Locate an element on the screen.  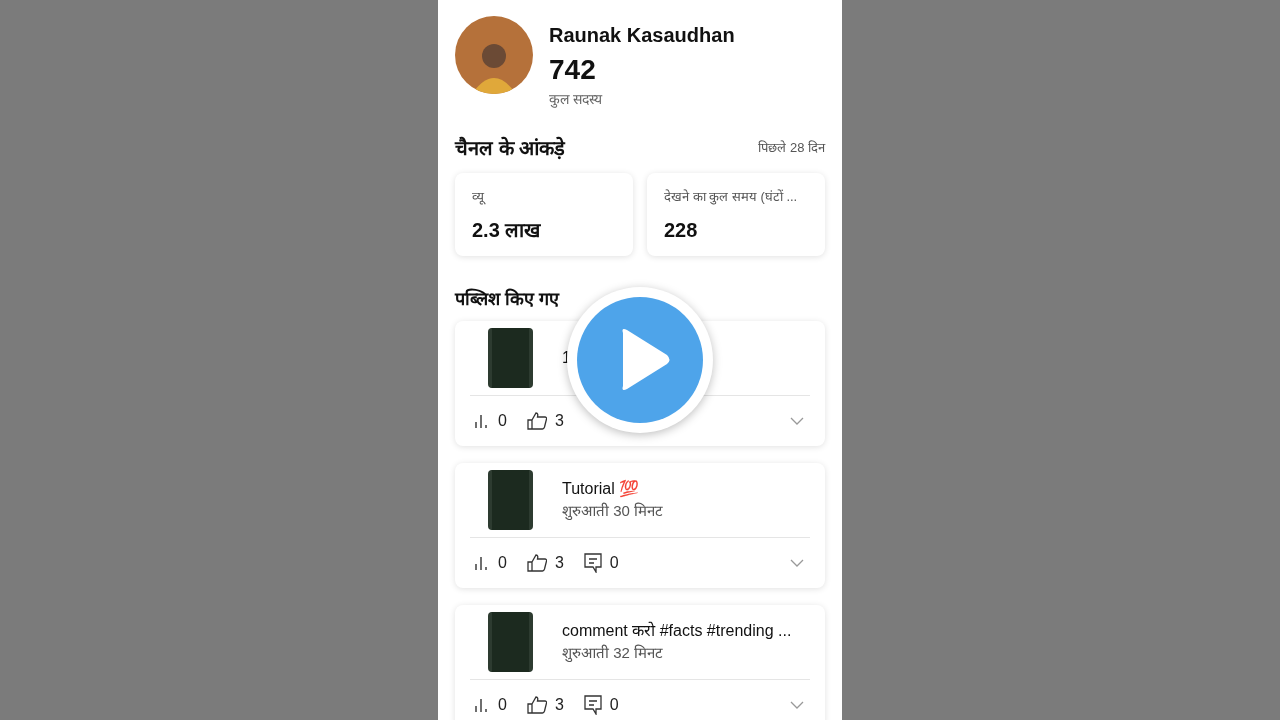
section-title: चैनल के आंकड़े is located at coordinates (510, 148).